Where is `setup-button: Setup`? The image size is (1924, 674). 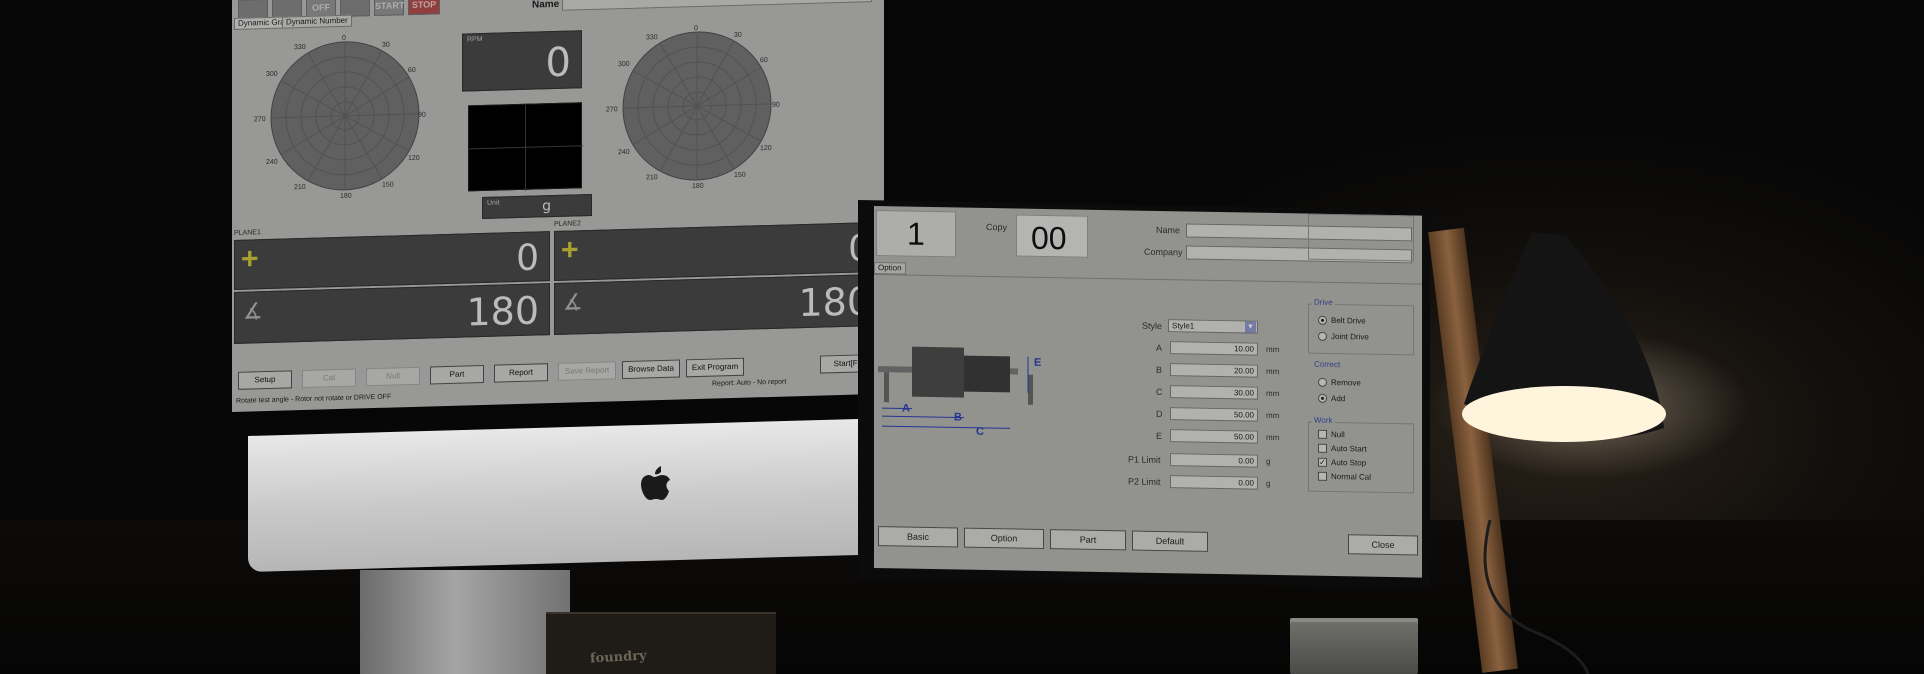
setup-button: Setup is located at coordinates (265, 380).